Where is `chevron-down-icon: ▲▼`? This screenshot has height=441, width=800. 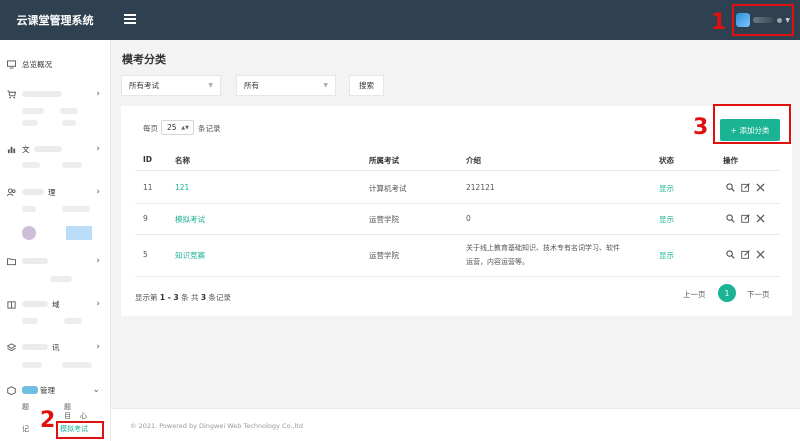
chevron-down-icon: ▲▼ is located at coordinates (185, 127).